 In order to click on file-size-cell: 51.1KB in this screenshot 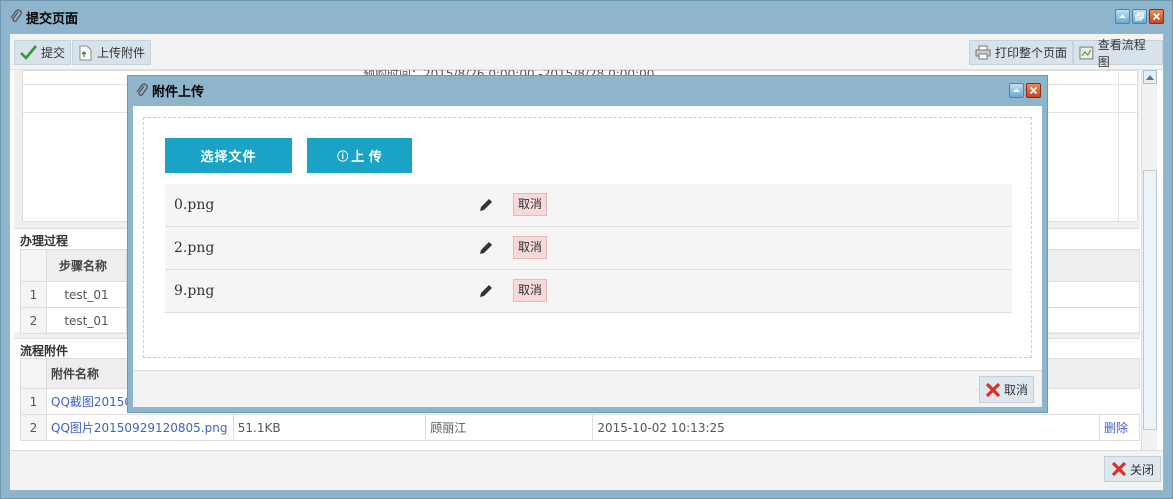, I will do `click(329, 427)`.